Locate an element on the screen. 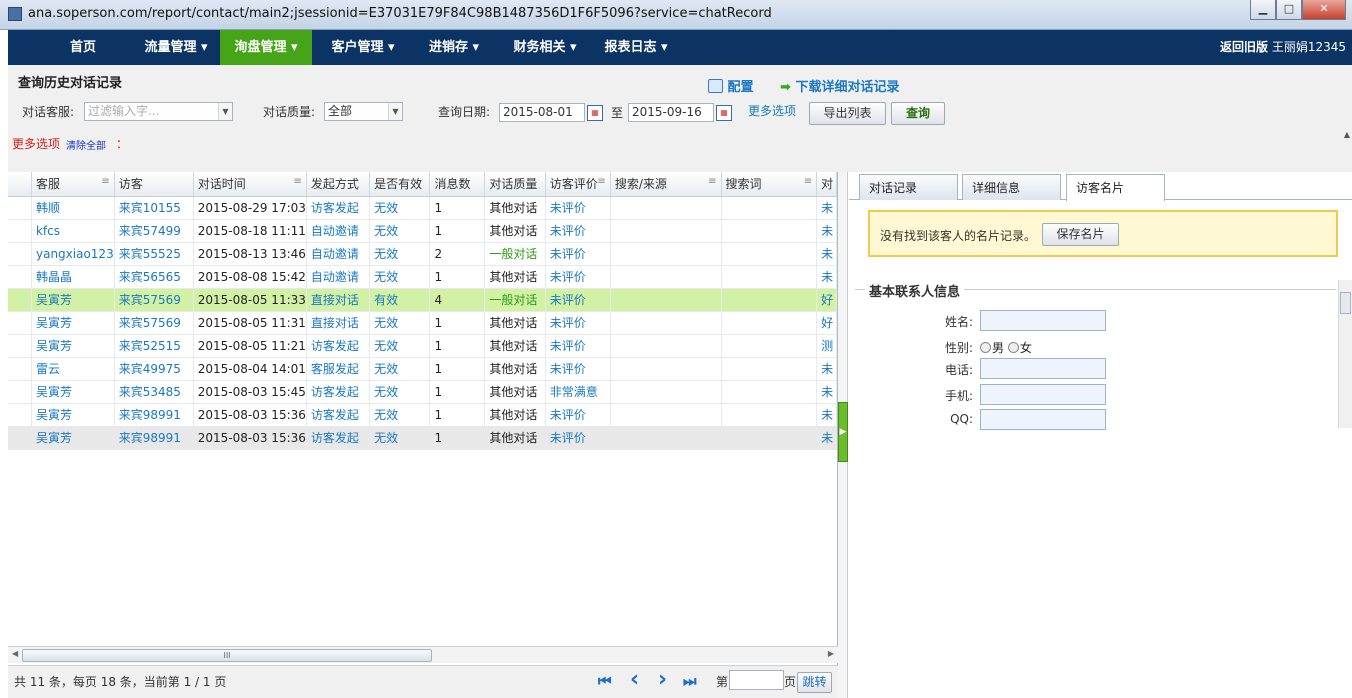 The height and width of the screenshot is (698, 1352). table-row: 韩顺 来宾10155 2015-08-29 17:03 访客发起 无效 1 其他对话 未评价 未 is located at coordinates (422, 208).